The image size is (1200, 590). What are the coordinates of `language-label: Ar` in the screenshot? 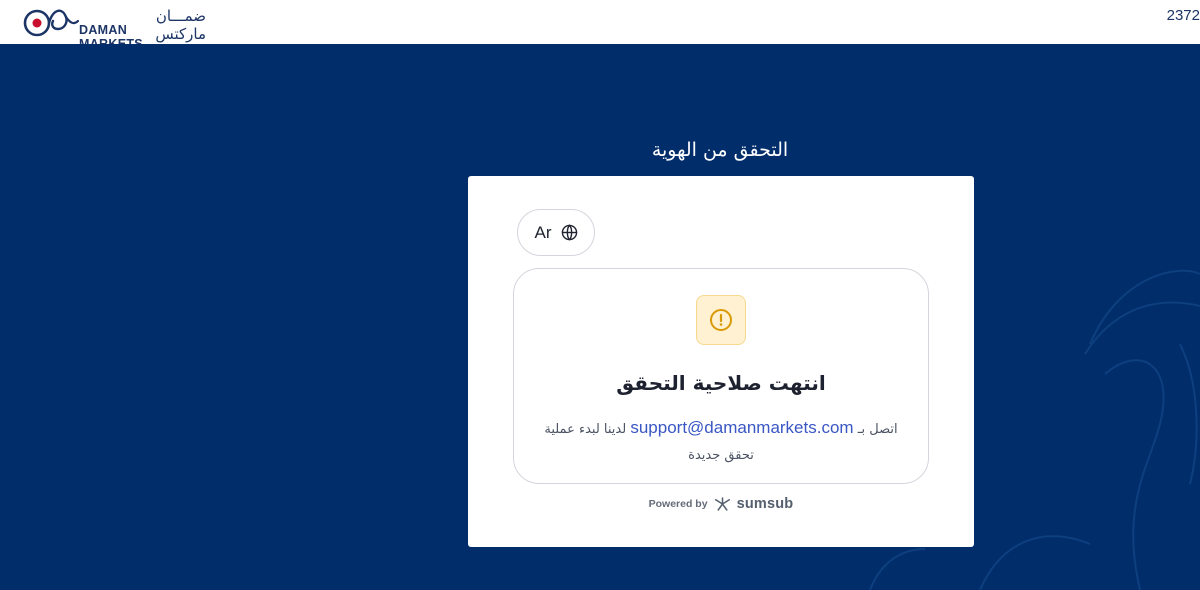 It's located at (543, 232).